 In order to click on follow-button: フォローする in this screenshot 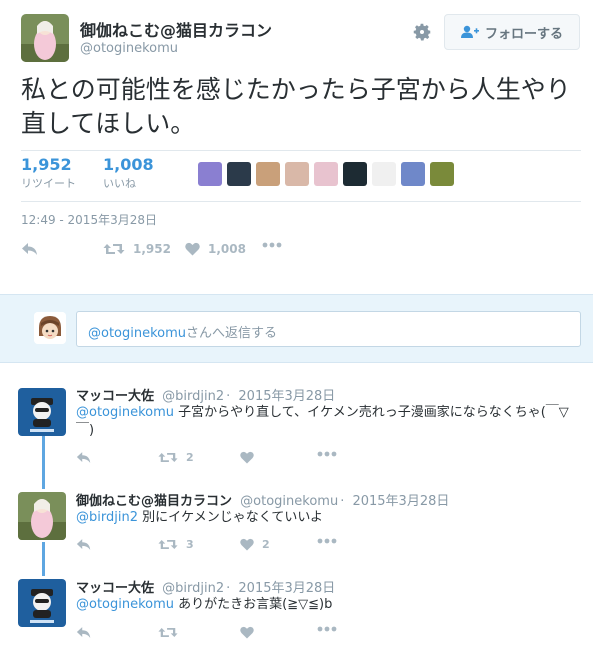, I will do `click(512, 32)`.